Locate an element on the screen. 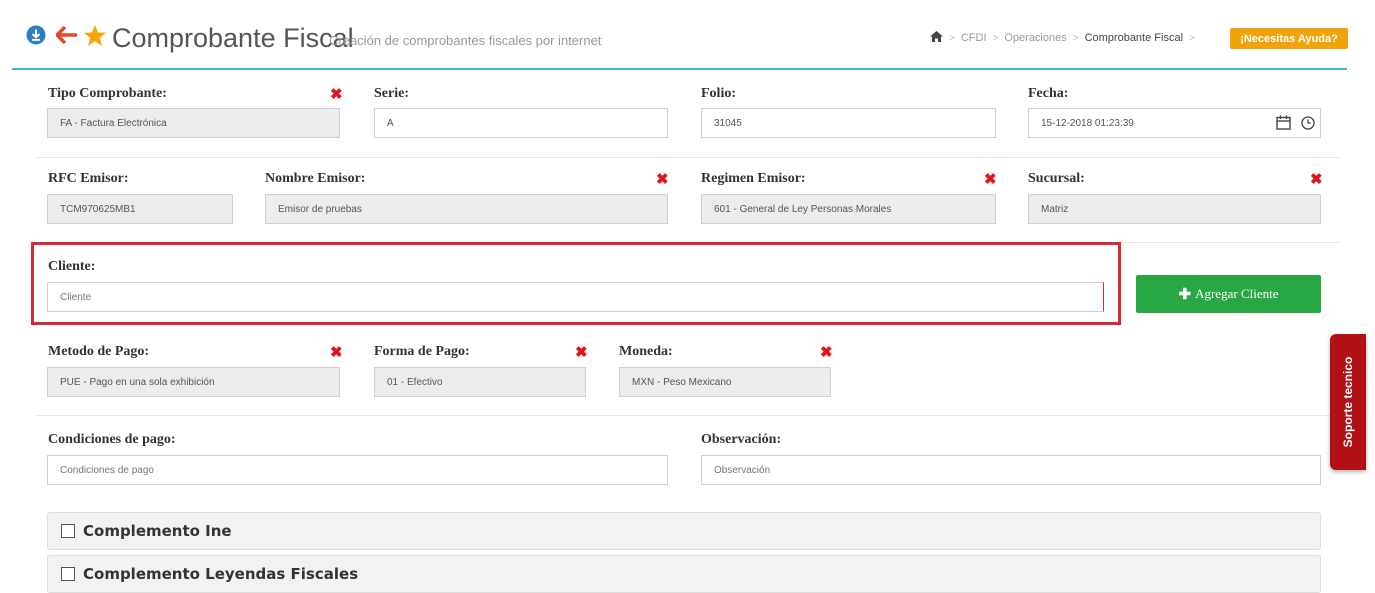 This screenshot has width=1375, height=593. header-divider is located at coordinates (679, 69).